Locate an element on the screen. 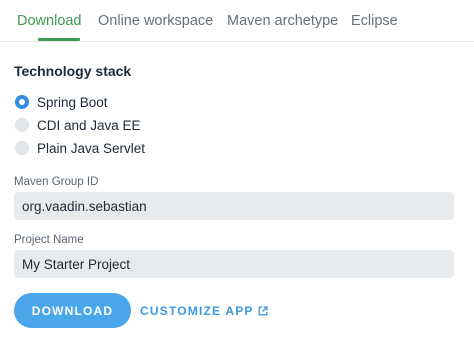 Image resolution: width=474 pixels, height=348 pixels. tab-eclipse: Eclipse is located at coordinates (374, 21).